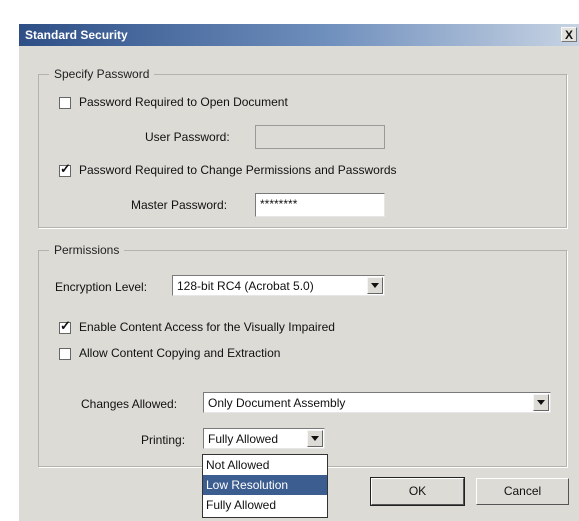 The width and height of the screenshot is (579, 521). What do you see at coordinates (279, 204) in the screenshot?
I see `master-password-value: ********` at bounding box center [279, 204].